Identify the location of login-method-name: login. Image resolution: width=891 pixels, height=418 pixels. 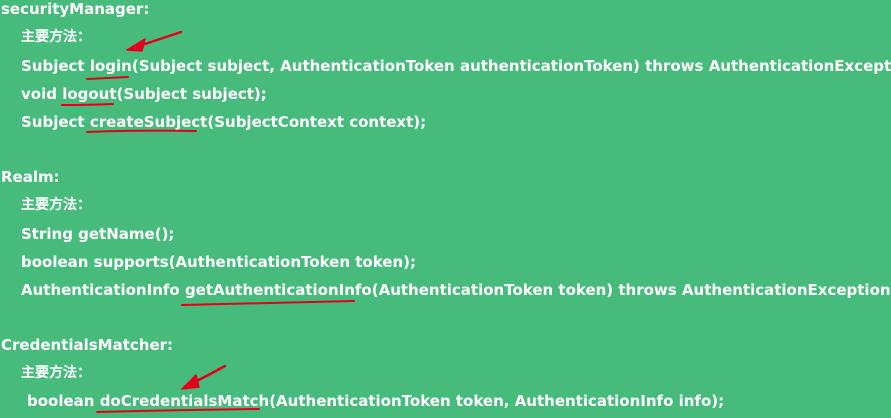
(110, 66).